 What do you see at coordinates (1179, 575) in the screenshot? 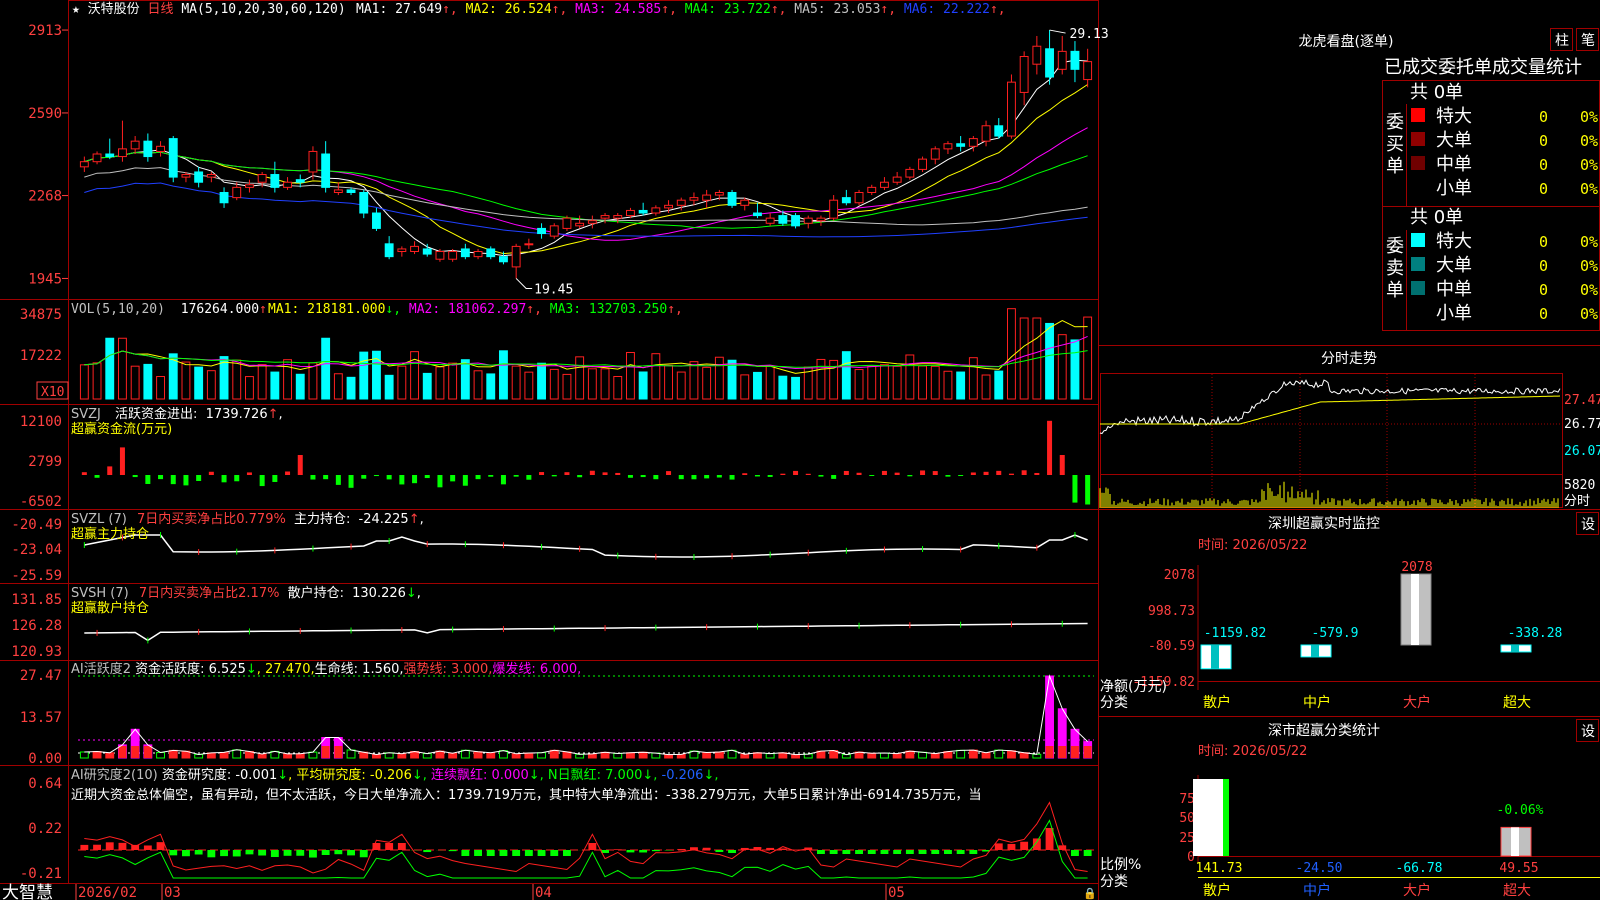
I see `monitor-tick: 2078` at bounding box center [1179, 575].